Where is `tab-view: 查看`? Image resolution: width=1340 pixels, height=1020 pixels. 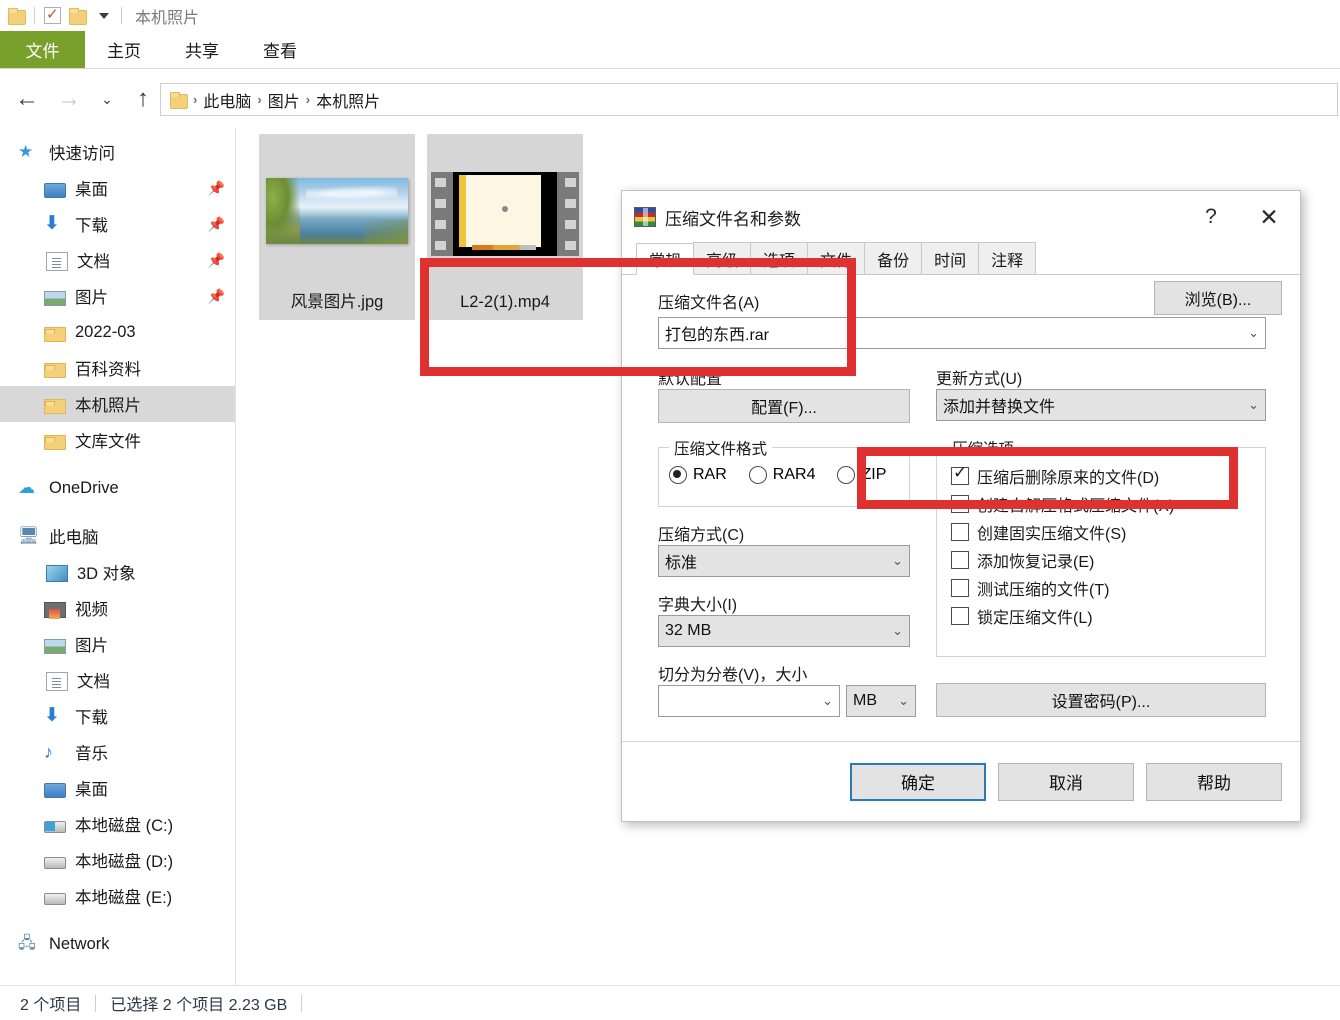
tab-view: 查看 is located at coordinates (280, 49).